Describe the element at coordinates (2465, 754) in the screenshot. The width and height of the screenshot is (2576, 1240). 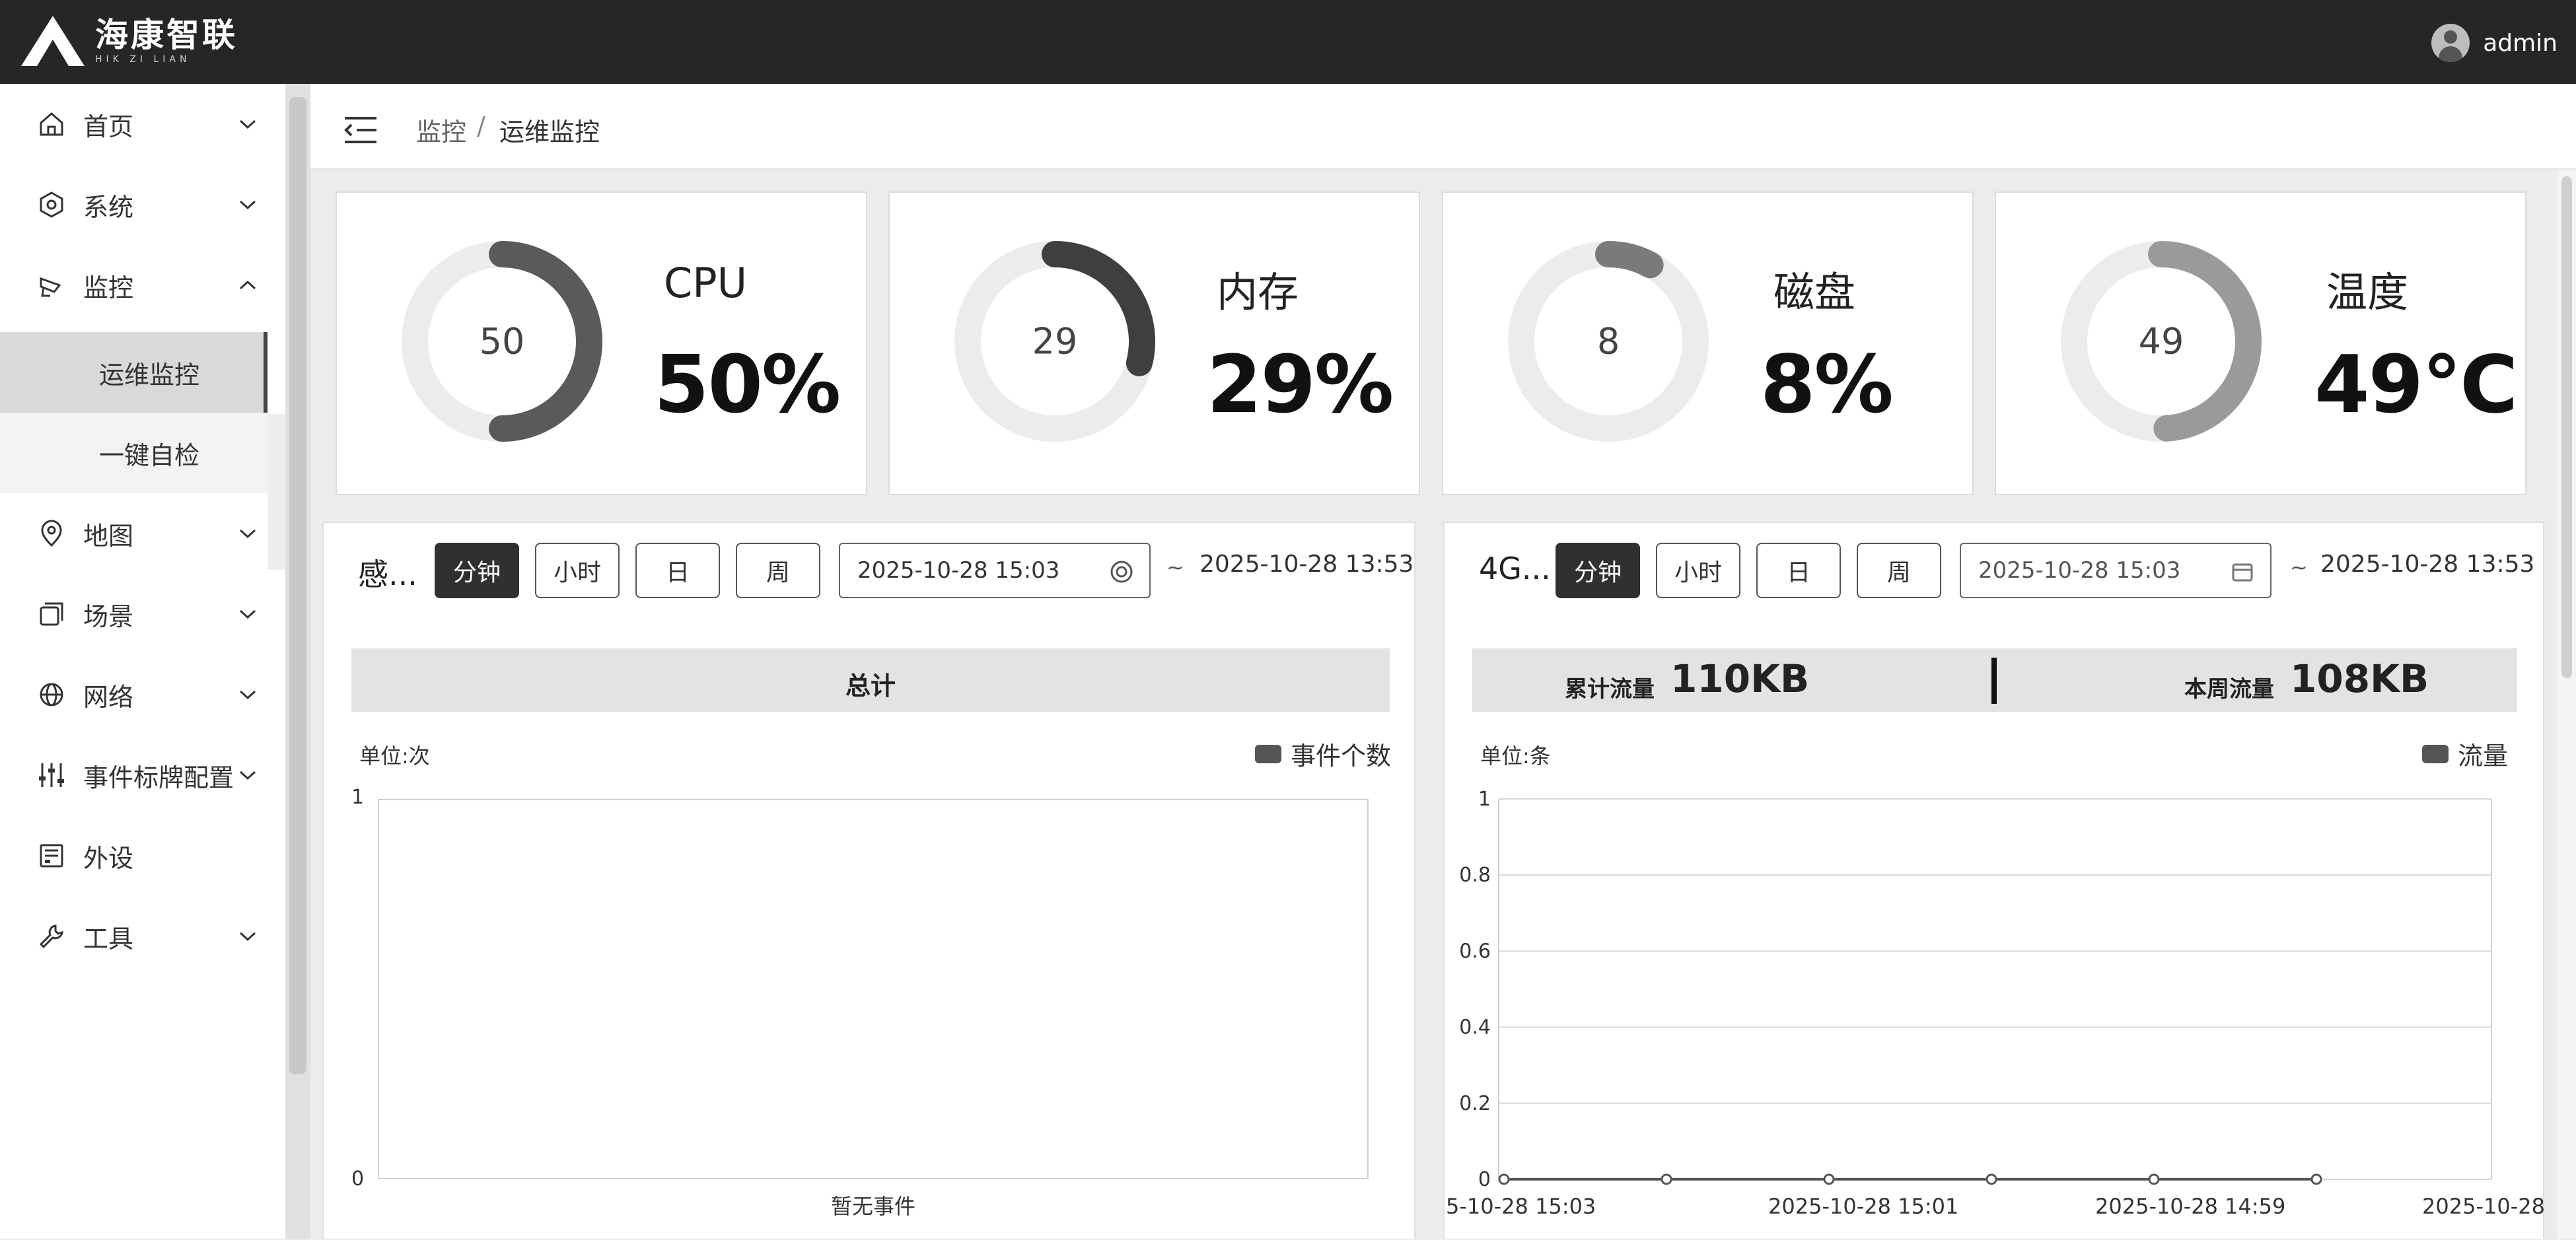
I see `legend: 流量` at that location.